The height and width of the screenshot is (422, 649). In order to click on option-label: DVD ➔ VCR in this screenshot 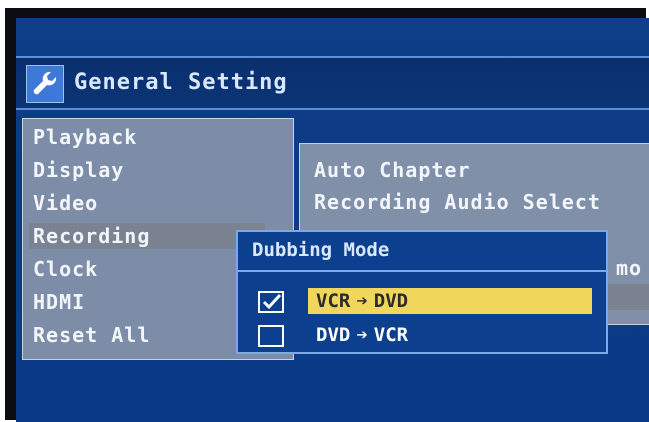, I will do `click(362, 335)`.